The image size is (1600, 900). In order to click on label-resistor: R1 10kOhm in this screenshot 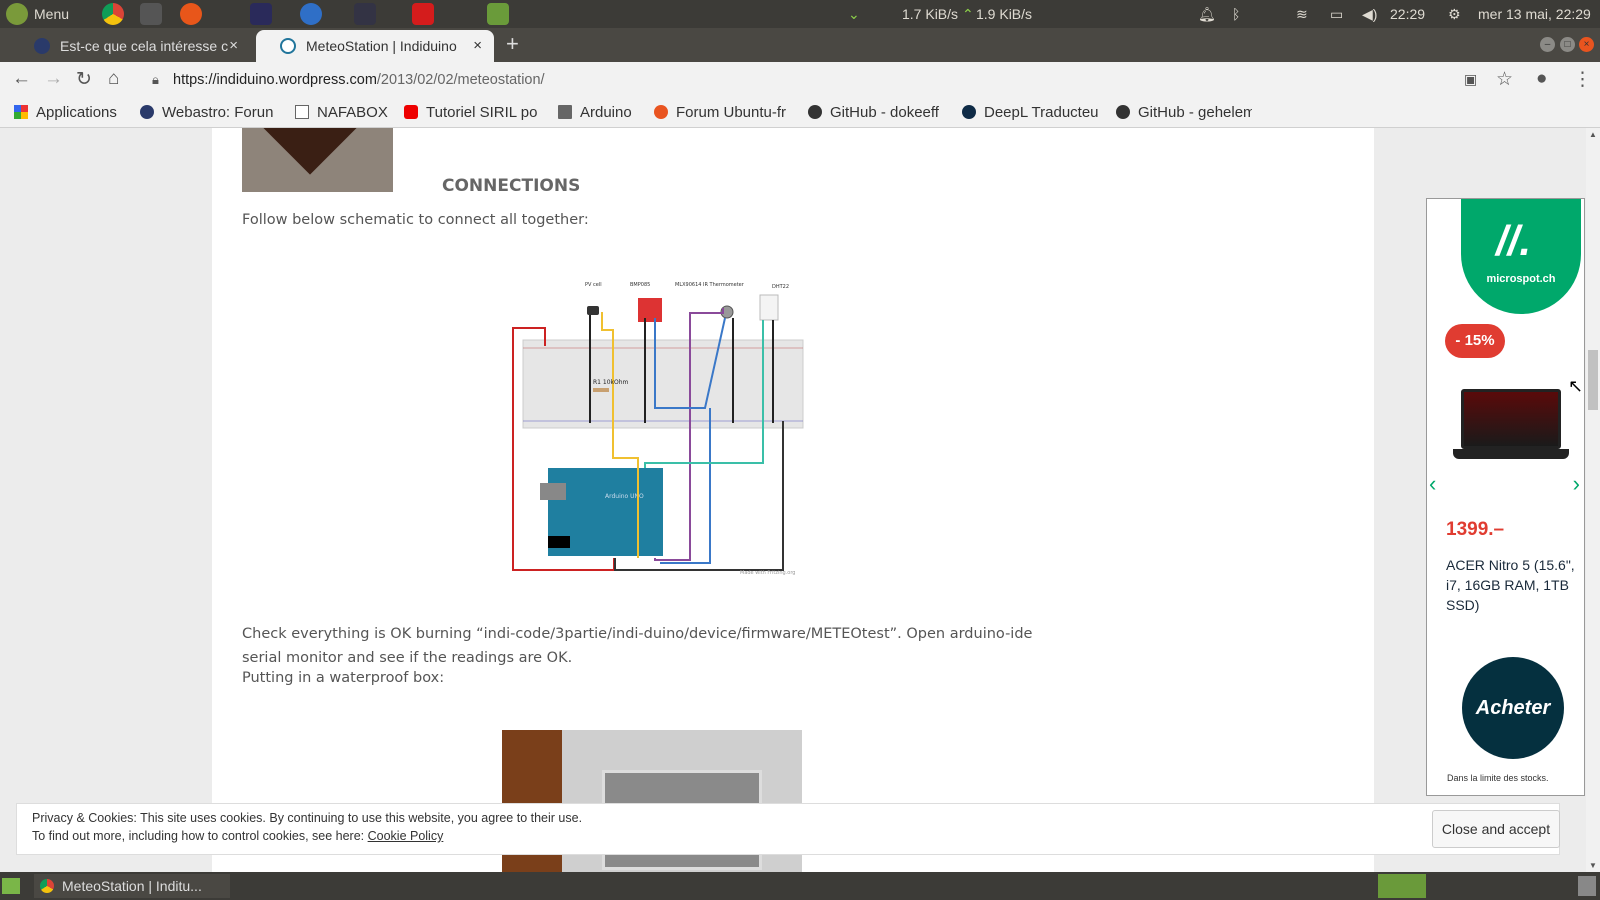, I will do `click(611, 382)`.